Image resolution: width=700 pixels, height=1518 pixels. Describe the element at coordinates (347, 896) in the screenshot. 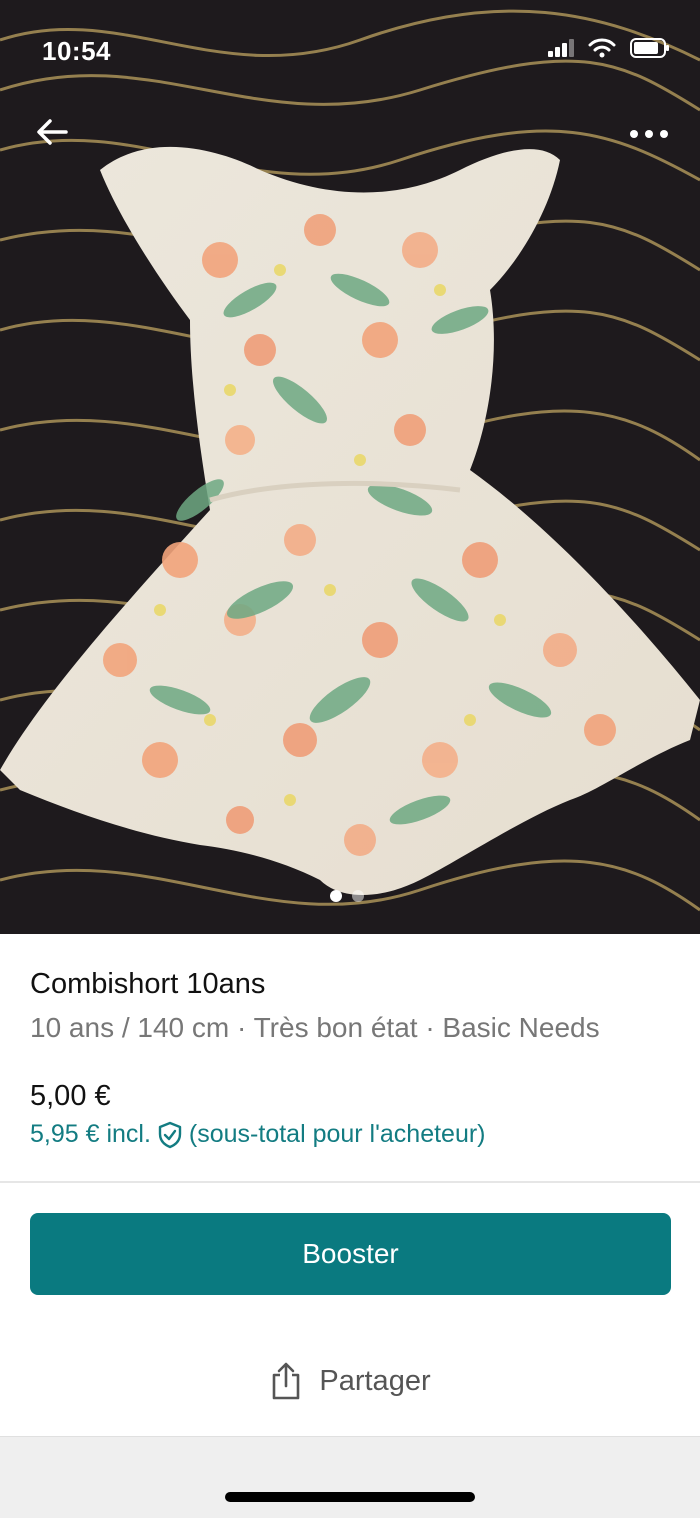

I see `photo-pager` at that location.